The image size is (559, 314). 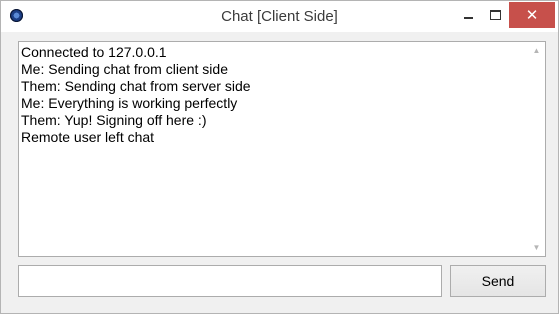 What do you see at coordinates (536, 50) in the screenshot?
I see `scroll-up-icon: ▲` at bounding box center [536, 50].